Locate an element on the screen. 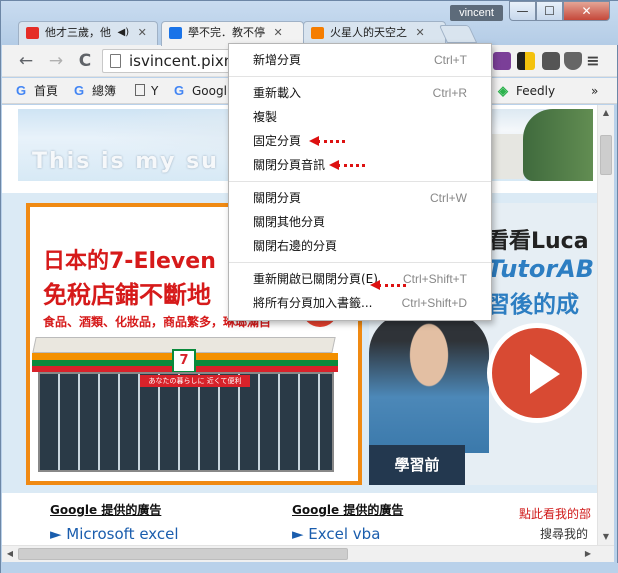 The image size is (618, 573). store-illustration: 7 あなたの暮らしに 近くて便利 is located at coordinates (194, 409).